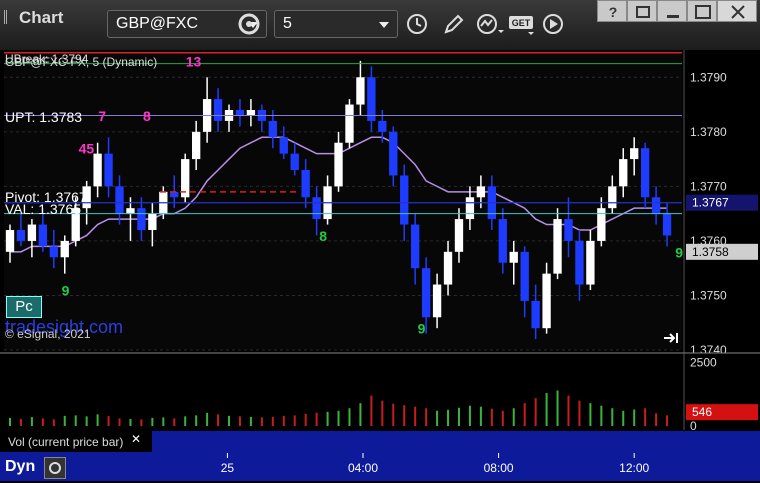 The image size is (760, 483). Describe the element at coordinates (702, 412) in the screenshot. I see `volume-last-label: 546` at that location.